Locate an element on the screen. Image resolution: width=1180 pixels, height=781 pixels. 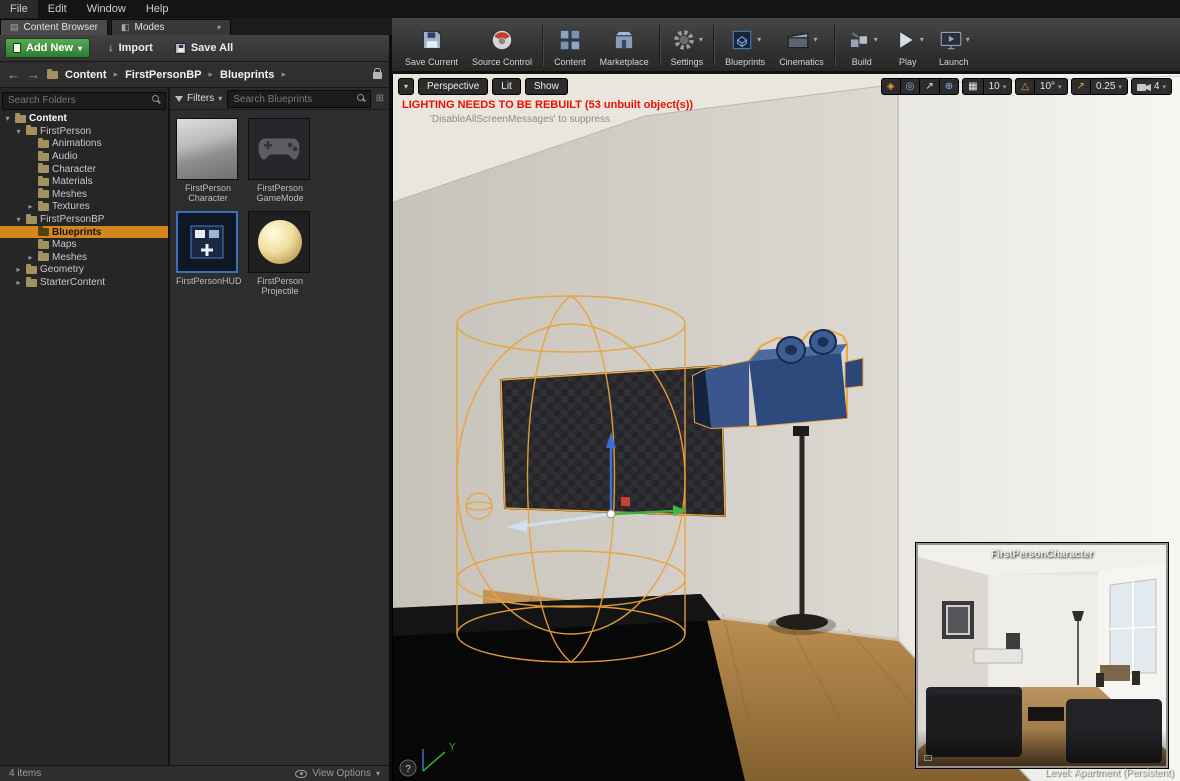
launch-button: ▾ Launch is located at coordinates (954, 45).